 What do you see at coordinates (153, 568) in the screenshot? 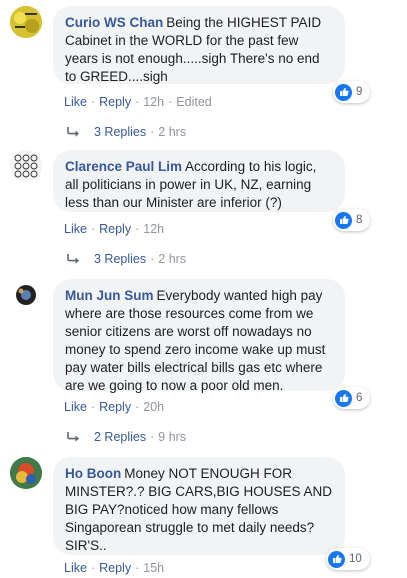
I see `comment-time: 15h` at bounding box center [153, 568].